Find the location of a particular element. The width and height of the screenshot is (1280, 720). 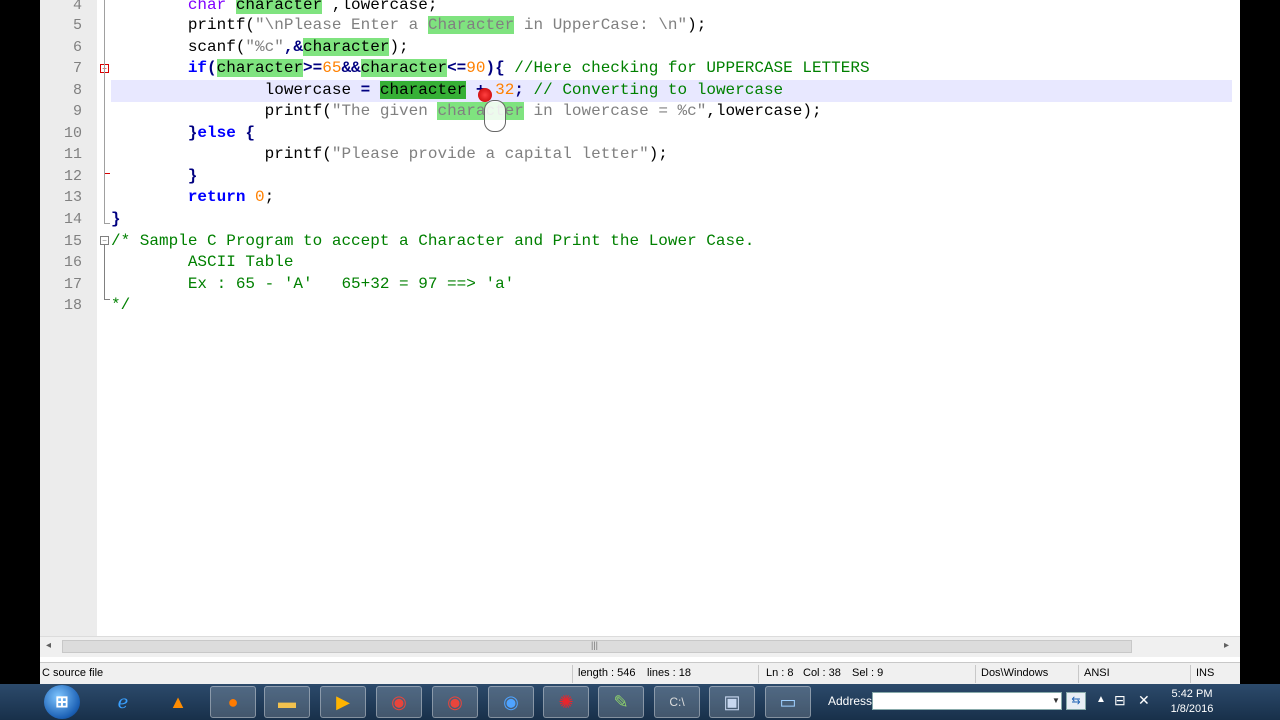

status-insert-mode: INS is located at coordinates (1205, 673).